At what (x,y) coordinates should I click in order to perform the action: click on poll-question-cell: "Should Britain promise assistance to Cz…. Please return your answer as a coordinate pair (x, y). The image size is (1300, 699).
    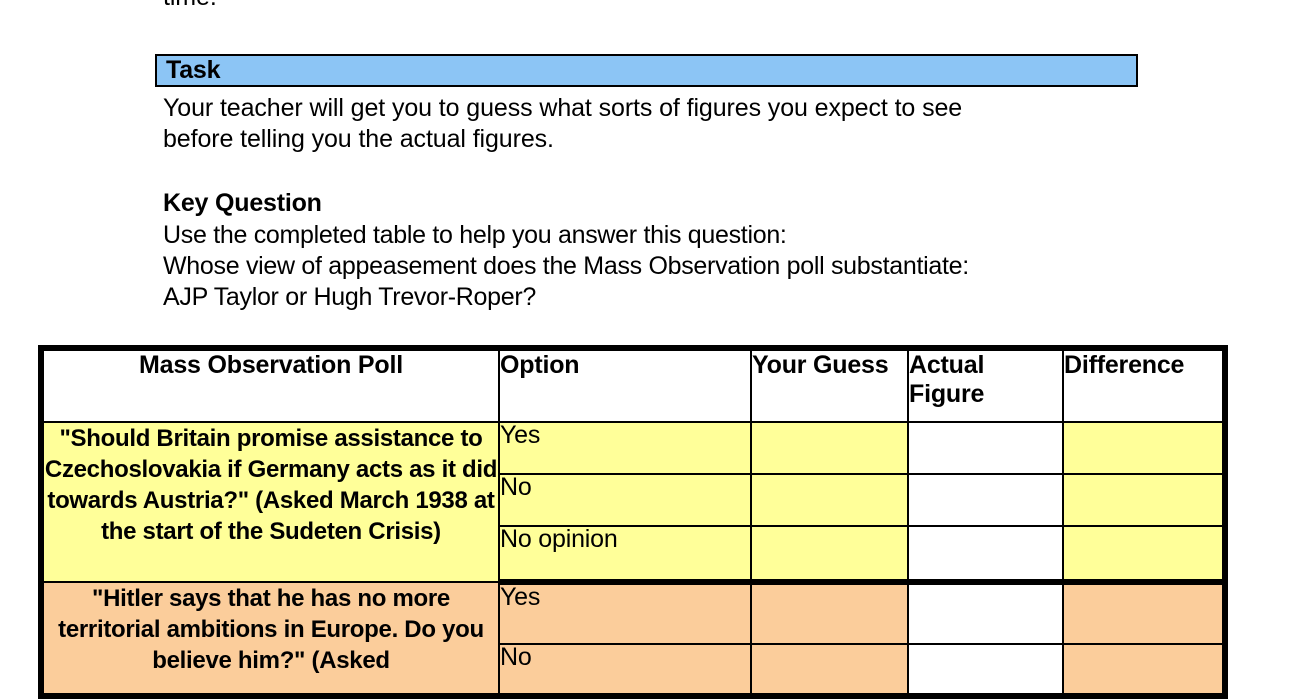
    Looking at the image, I should click on (270, 502).